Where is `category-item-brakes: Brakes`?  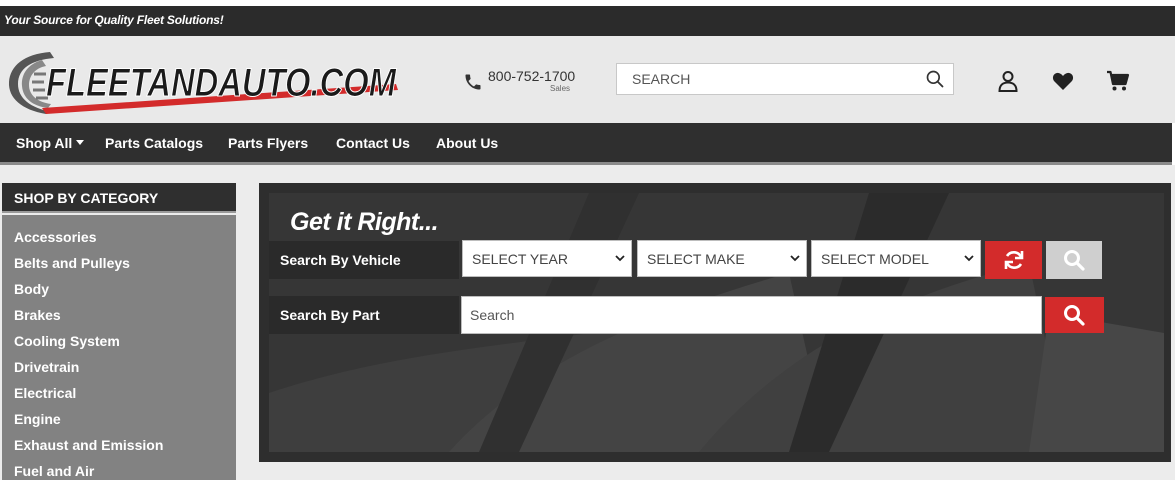 category-item-brakes: Brakes is located at coordinates (37, 315).